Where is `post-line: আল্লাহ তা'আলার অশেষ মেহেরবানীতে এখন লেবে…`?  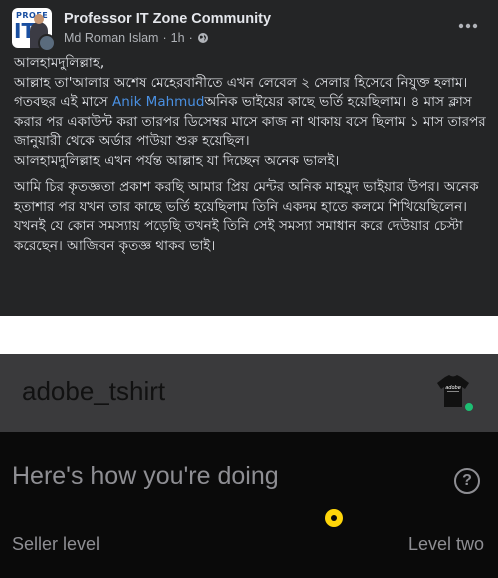 post-line: আল্লাহ তা'আলার অশেষ মেহেরবানীতে এখন লেবে… is located at coordinates (241, 82).